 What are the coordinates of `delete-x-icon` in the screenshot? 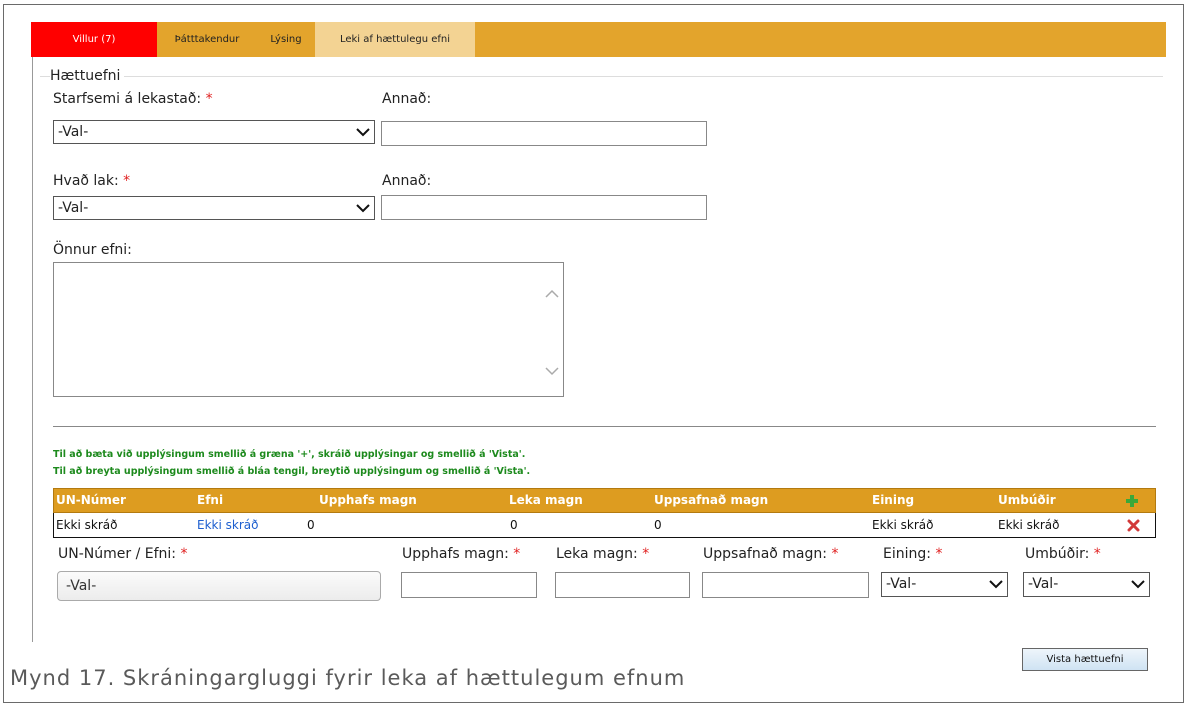 It's located at (1133, 525).